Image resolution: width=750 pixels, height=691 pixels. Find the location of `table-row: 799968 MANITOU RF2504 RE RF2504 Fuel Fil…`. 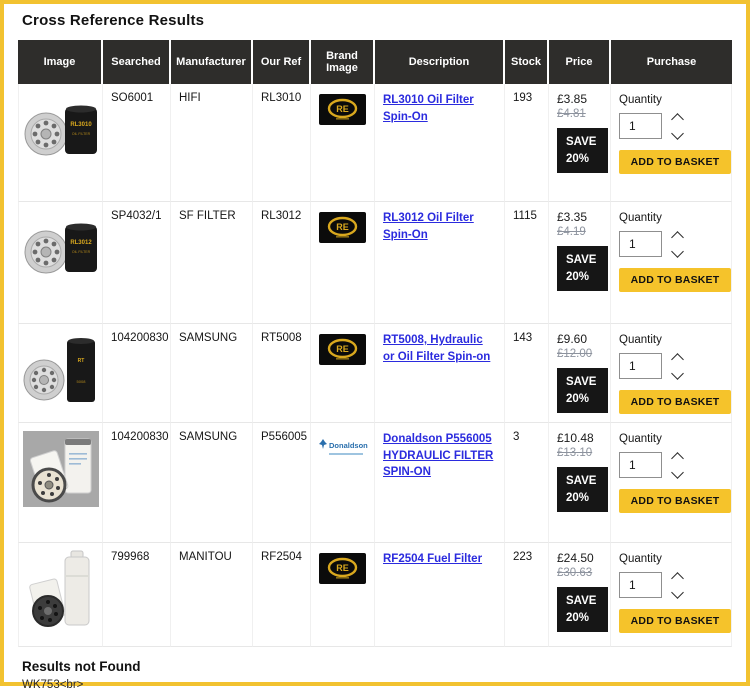

table-row: 799968 MANITOU RF2504 RE RF2504 Fuel Fil… is located at coordinates (375, 595).